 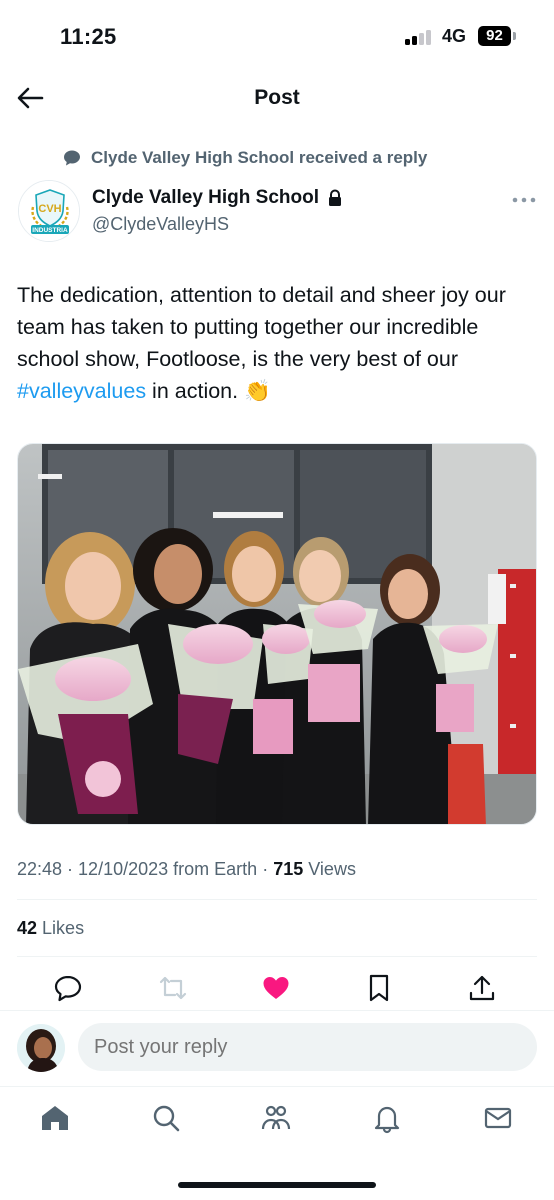 I want to click on author-avatar: CVH INDUSTRIA, so click(x=49, y=211).